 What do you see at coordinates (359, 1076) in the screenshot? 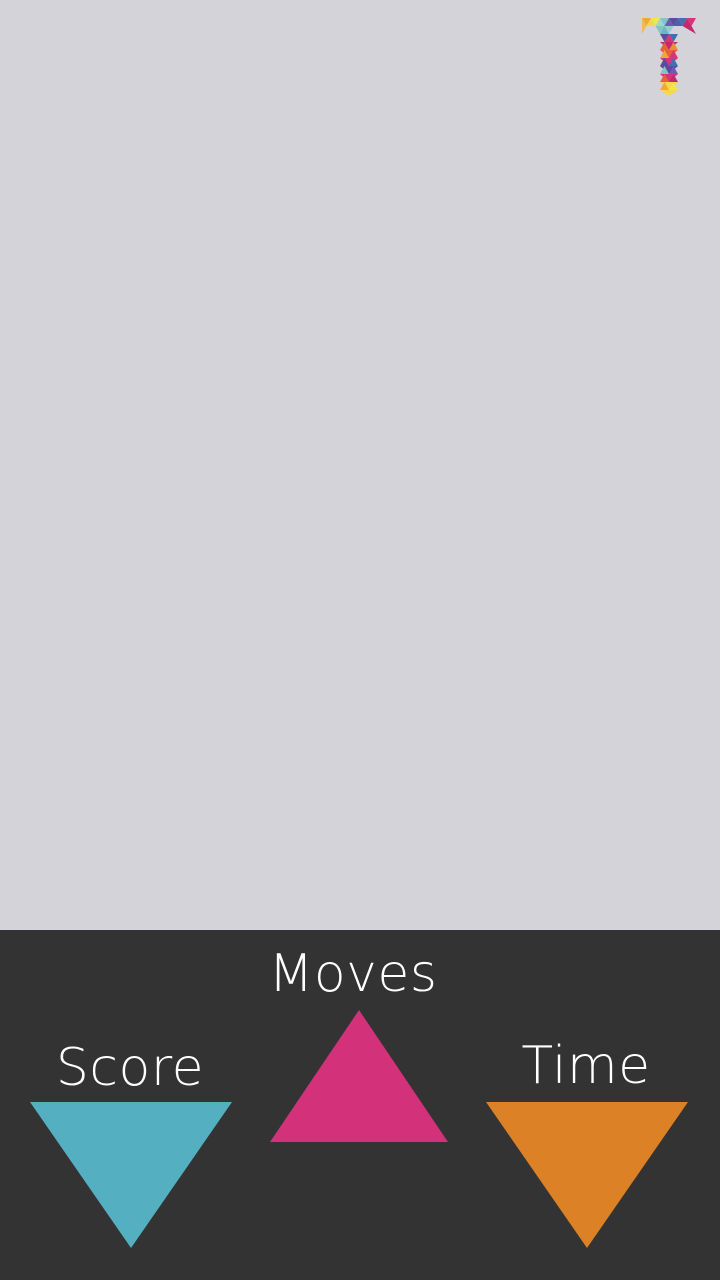
I see `moves-triangle` at bounding box center [359, 1076].